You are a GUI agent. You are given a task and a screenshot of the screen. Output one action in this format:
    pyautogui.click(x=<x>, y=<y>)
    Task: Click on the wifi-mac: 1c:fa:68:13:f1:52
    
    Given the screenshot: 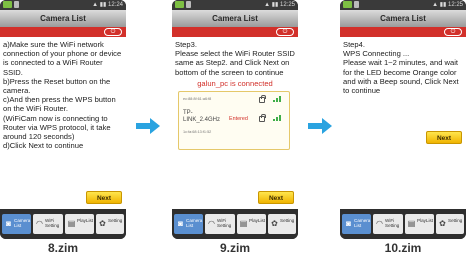 What is the action you would take?
    pyautogui.click(x=197, y=132)
    